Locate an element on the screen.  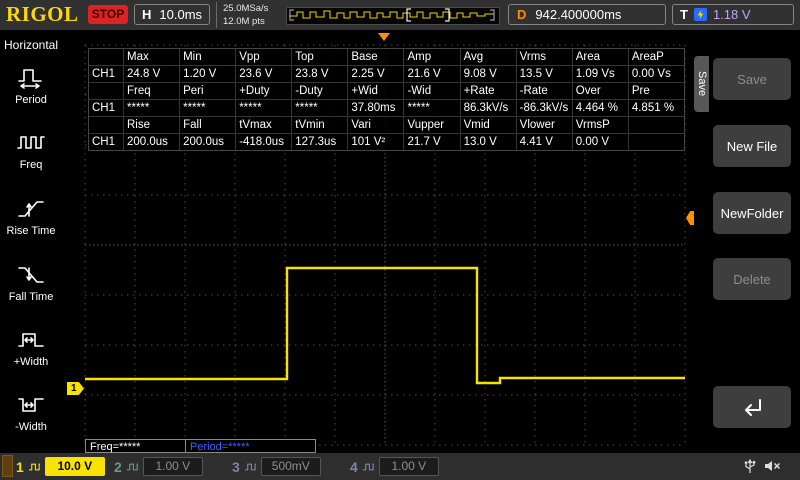
channel-number: 2 is located at coordinates (118, 466).